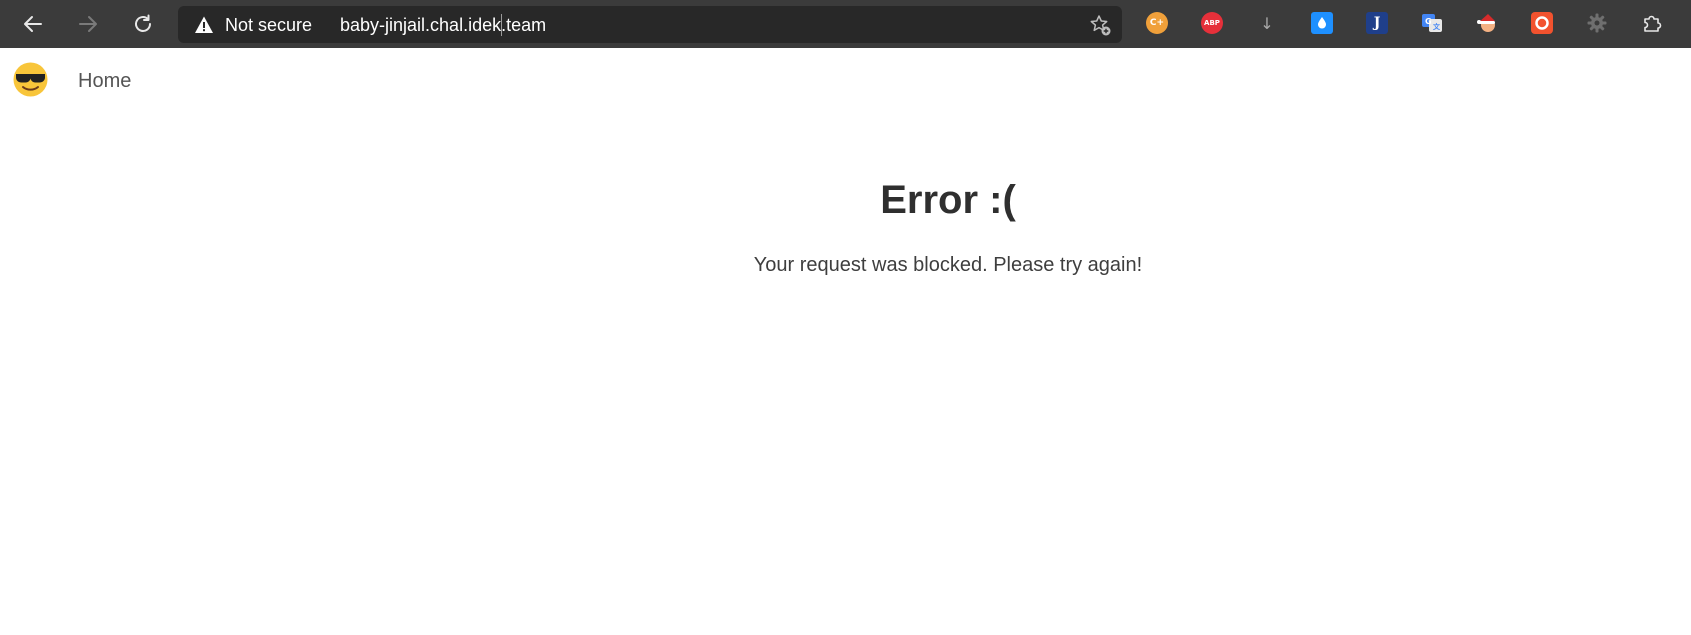 This screenshot has width=1691, height=635. I want to click on adblock-plus-extension-icon: ABP, so click(1212, 23).